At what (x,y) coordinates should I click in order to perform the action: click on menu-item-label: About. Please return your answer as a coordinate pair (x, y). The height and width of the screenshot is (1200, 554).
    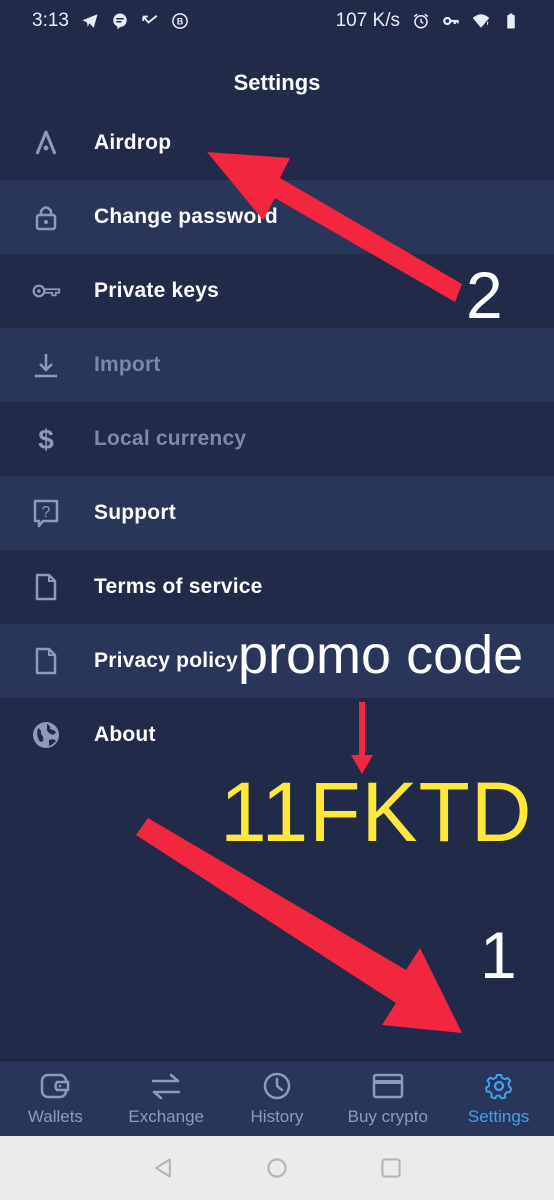
    Looking at the image, I should click on (125, 734).